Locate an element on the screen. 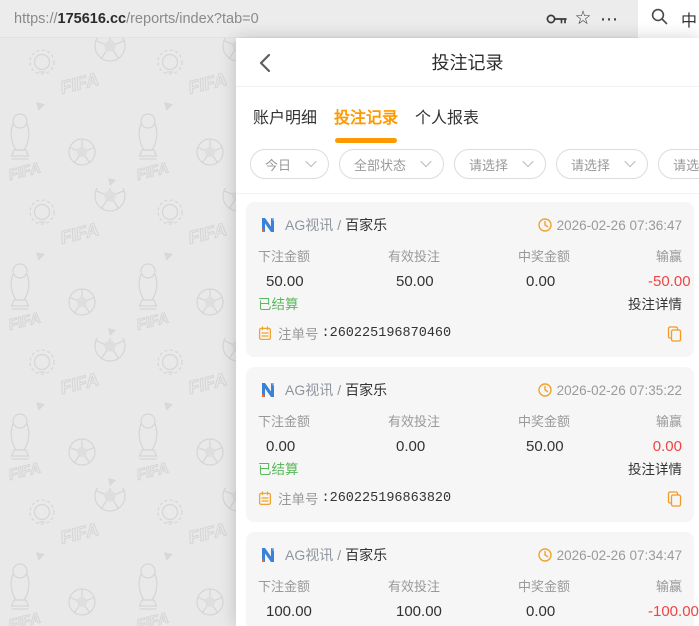  record-time: 2026-02-26 07:34:47 is located at coordinates (609, 555).